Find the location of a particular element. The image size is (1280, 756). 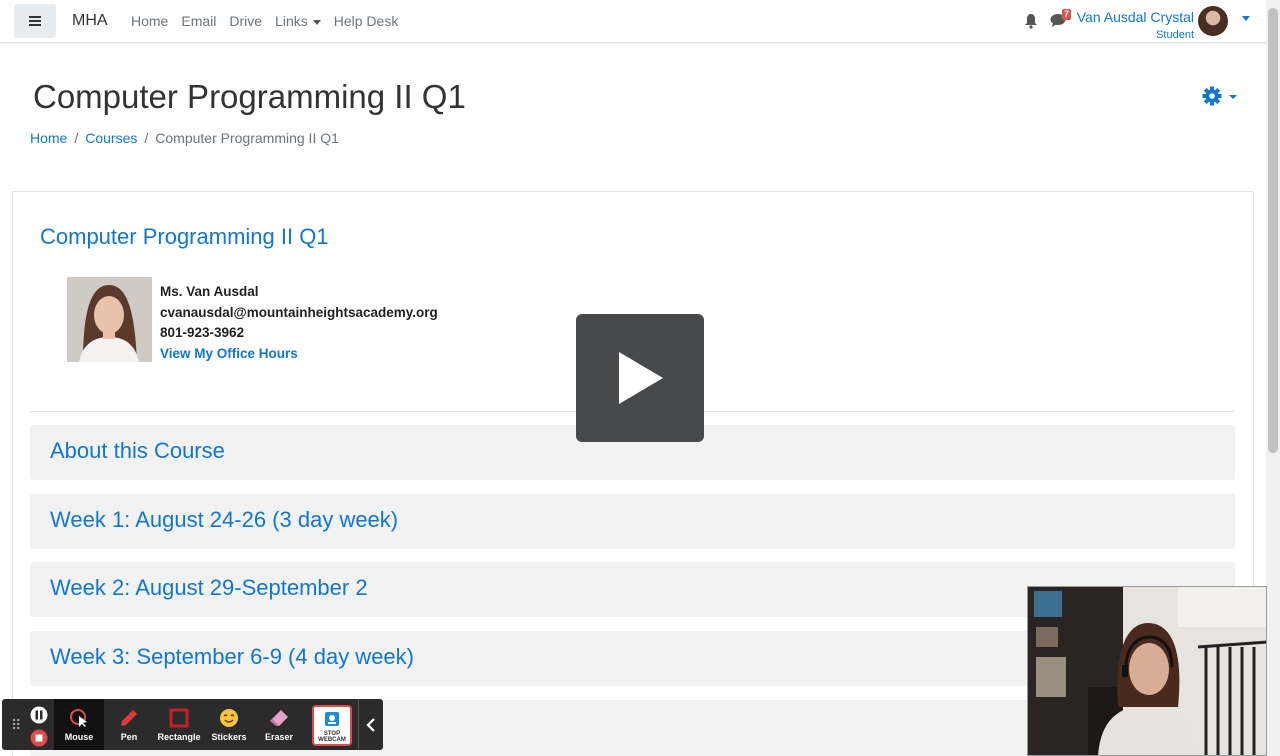

nav-link-links-dropdown: Links is located at coordinates (298, 21).